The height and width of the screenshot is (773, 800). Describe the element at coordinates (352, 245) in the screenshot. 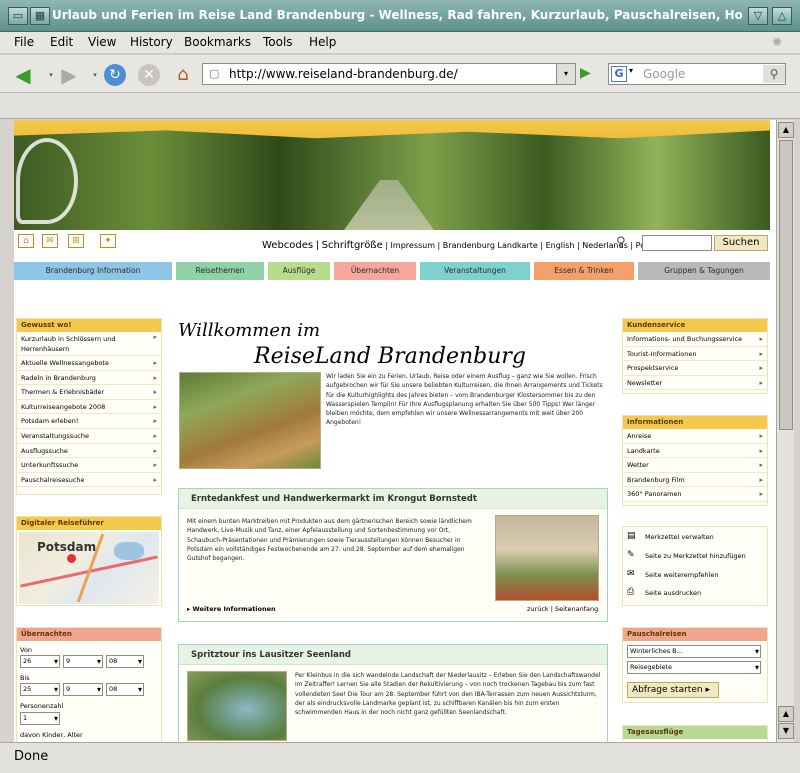

I see `font-size-link: Schriftgröße` at that location.